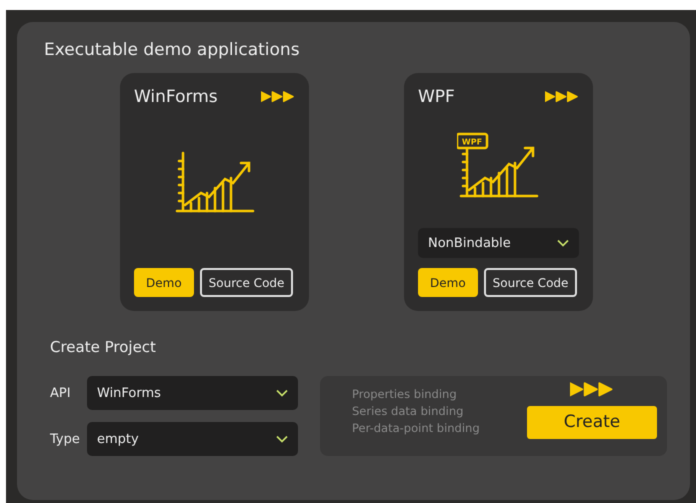 The width and height of the screenshot is (696, 503). What do you see at coordinates (416, 411) in the screenshot?
I see `binding-option: Series data binding` at bounding box center [416, 411].